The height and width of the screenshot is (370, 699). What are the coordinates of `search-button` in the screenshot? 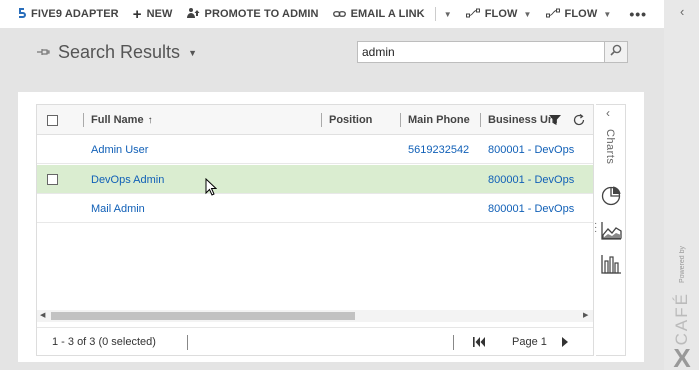 It's located at (616, 52).